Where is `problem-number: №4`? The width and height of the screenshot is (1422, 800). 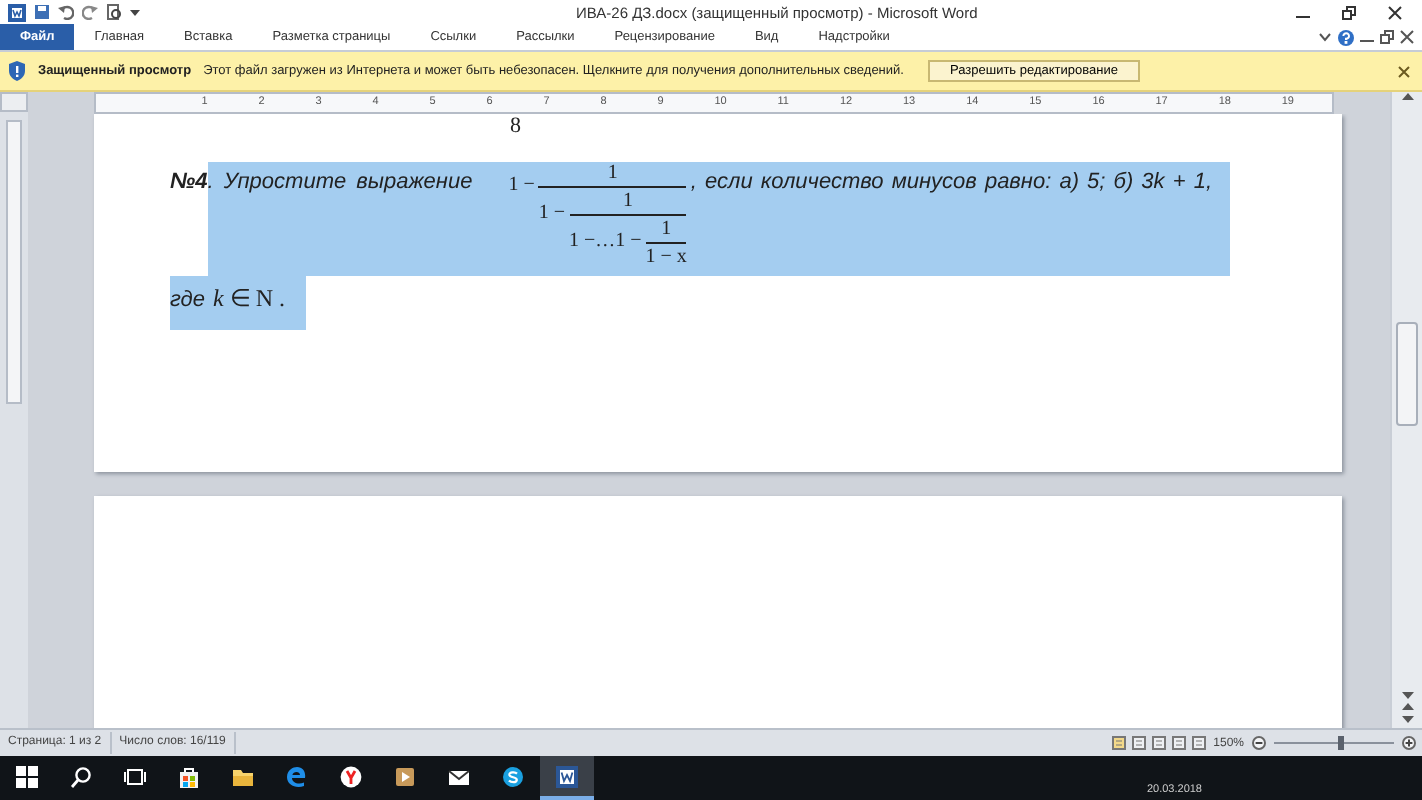
problem-number: №4 is located at coordinates (189, 181).